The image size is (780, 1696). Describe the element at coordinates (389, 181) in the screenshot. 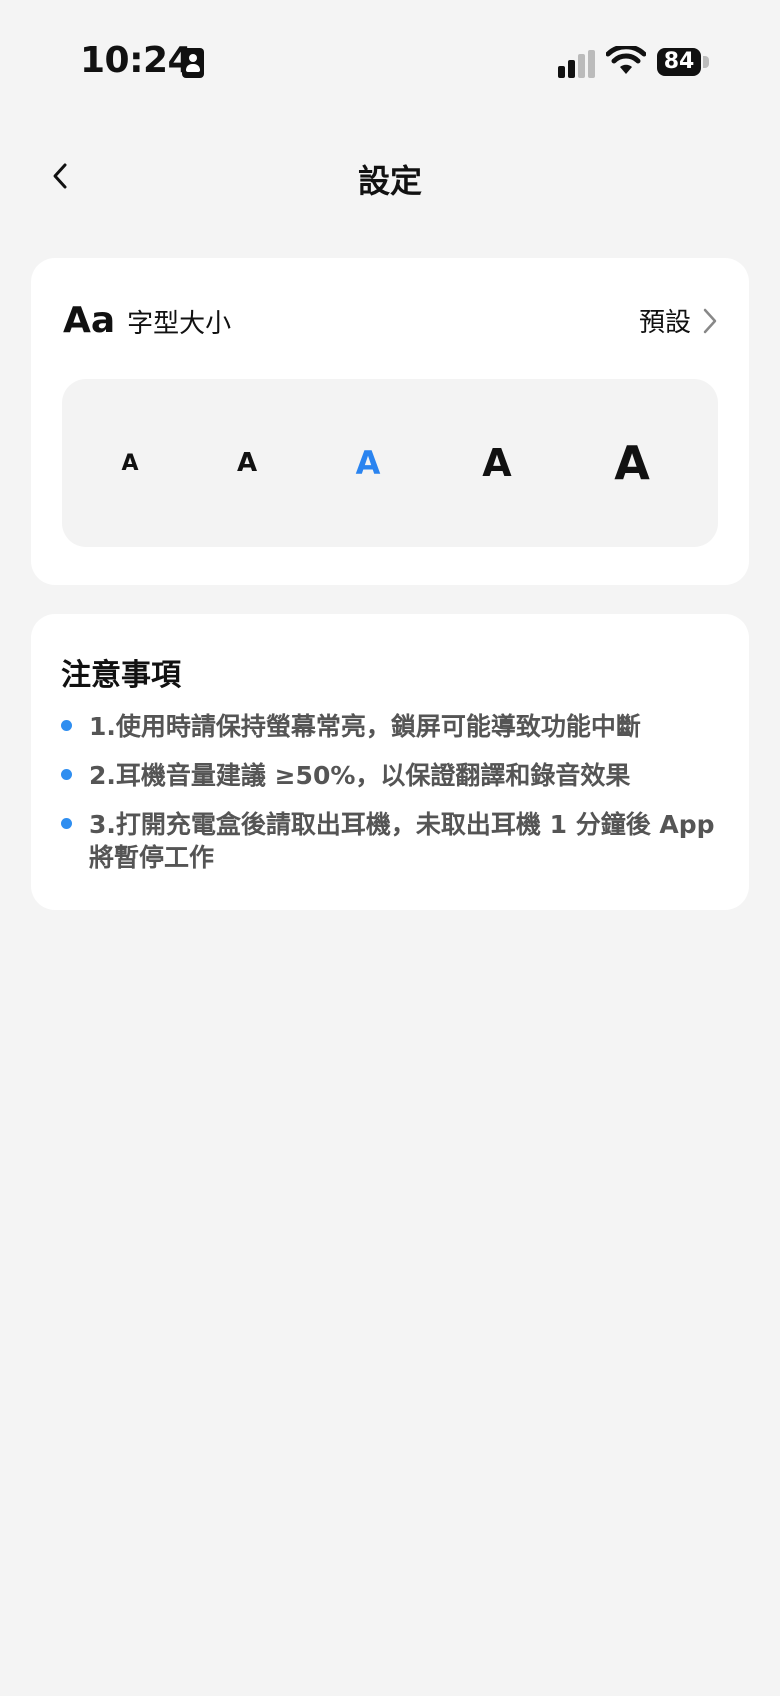

I see `page-title: 設定` at that location.